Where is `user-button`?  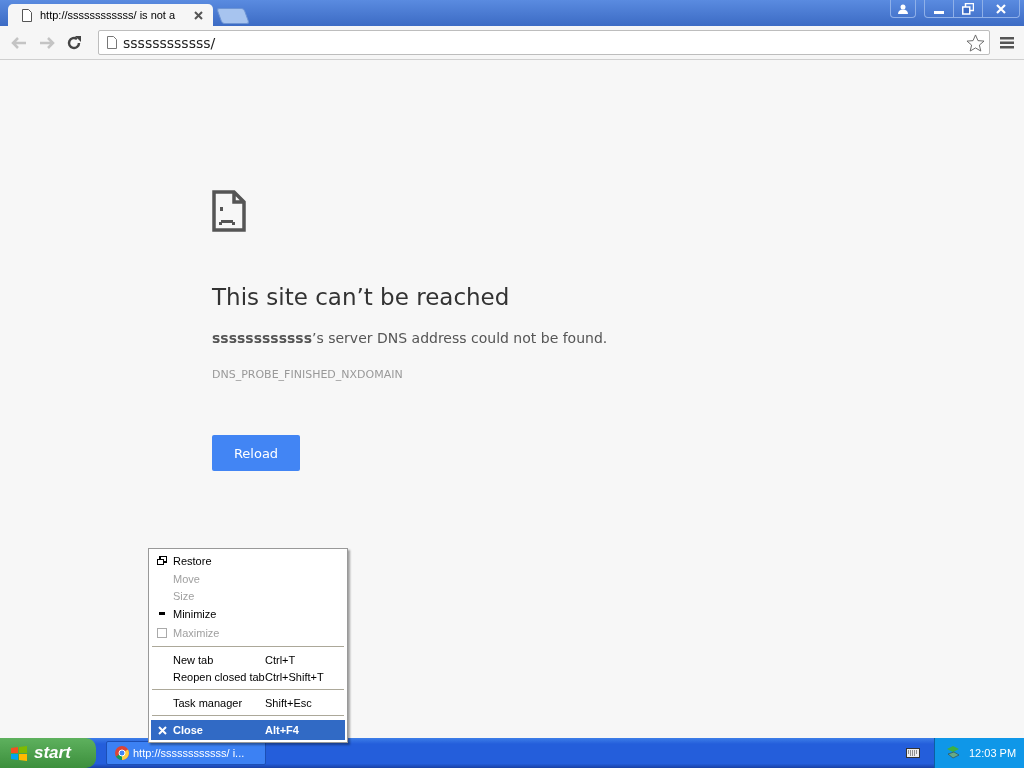 user-button is located at coordinates (903, 9).